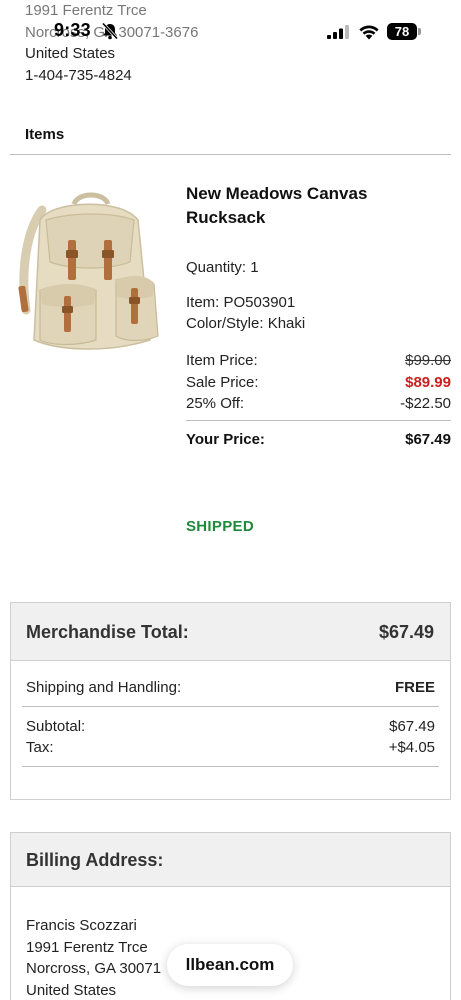 This screenshot has width=461, height=1000. What do you see at coordinates (230, 965) in the screenshot?
I see `browser-url-pill: llbean.com` at bounding box center [230, 965].